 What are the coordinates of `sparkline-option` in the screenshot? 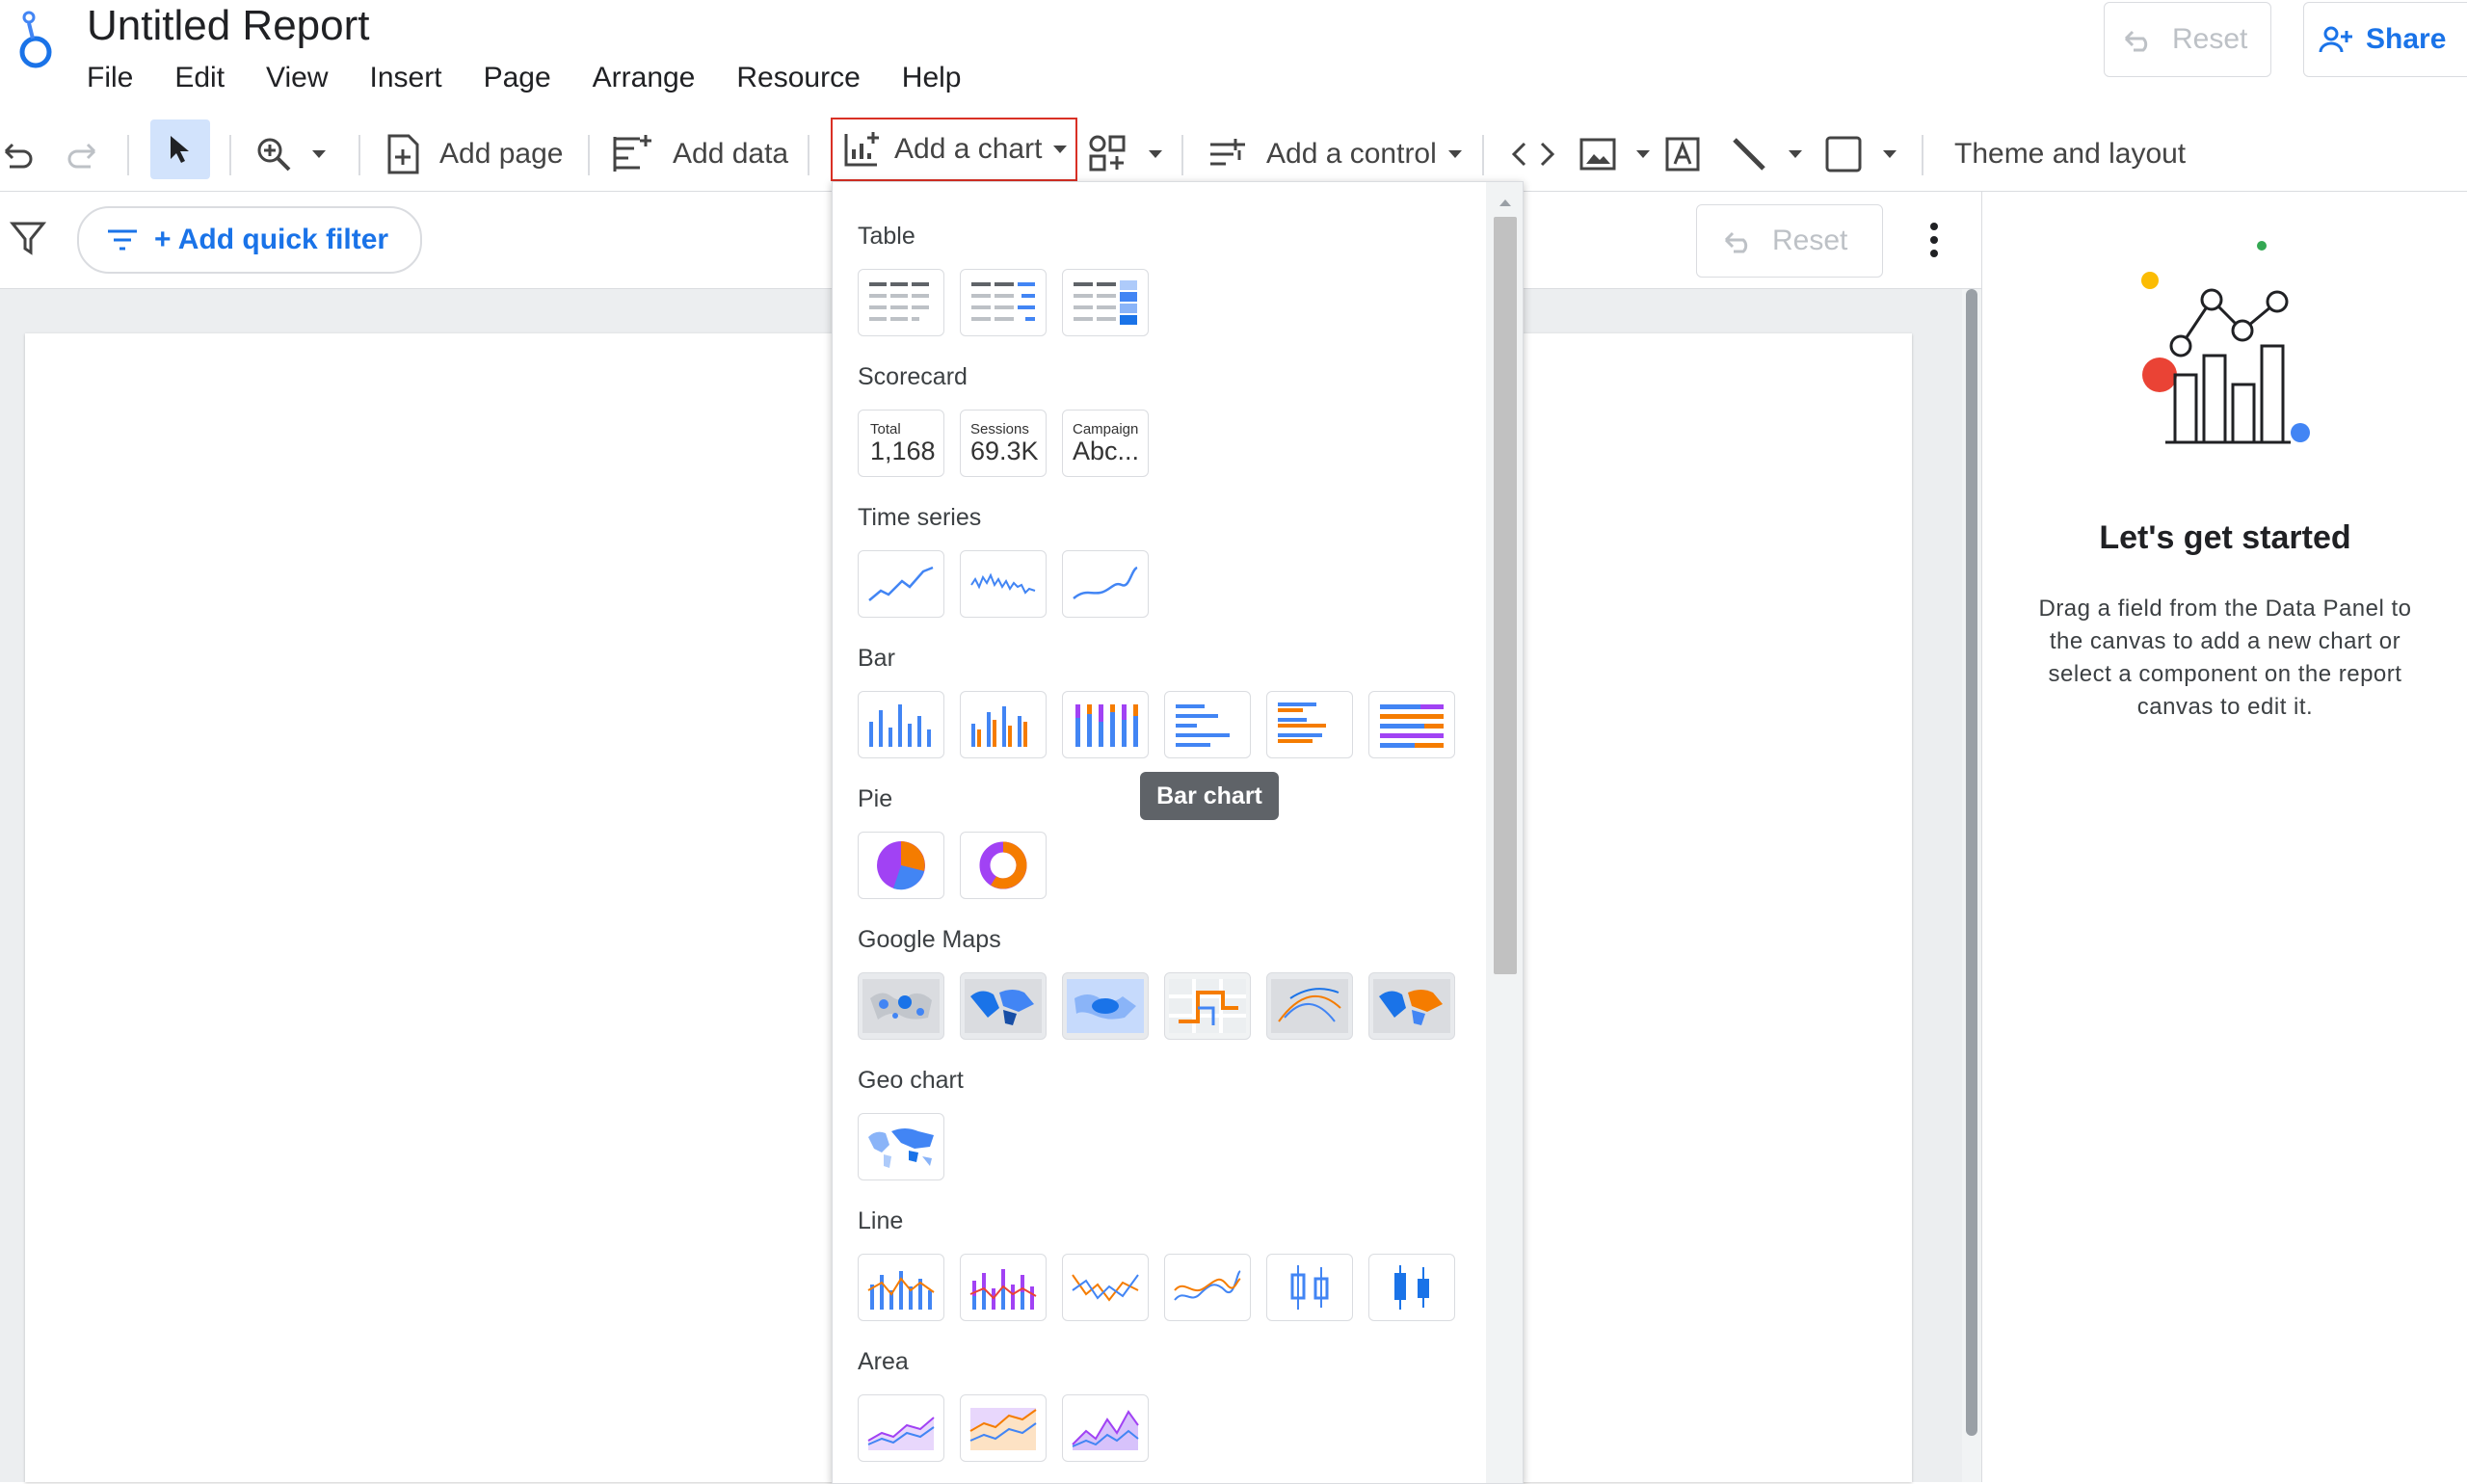 It's located at (1003, 584).